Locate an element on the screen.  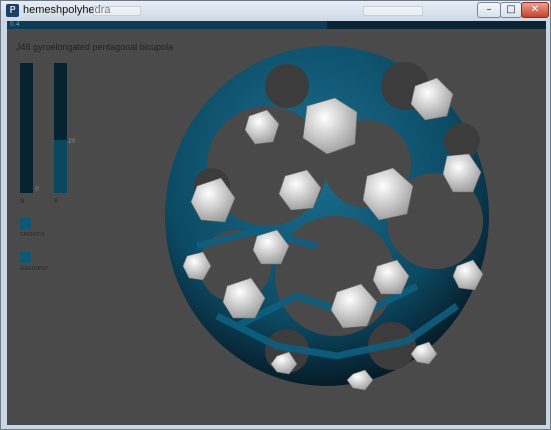
top-slider-value: 0.4 is located at coordinates (15, 24).